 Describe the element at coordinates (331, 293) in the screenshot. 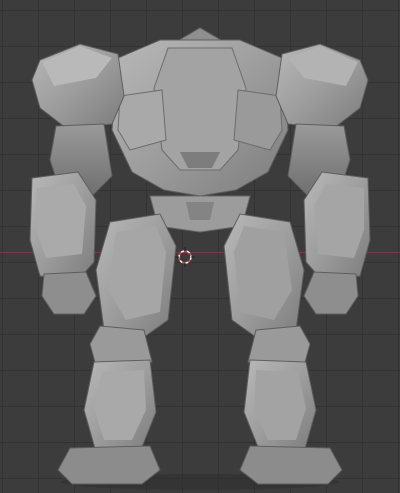

I see `right-hand` at that location.